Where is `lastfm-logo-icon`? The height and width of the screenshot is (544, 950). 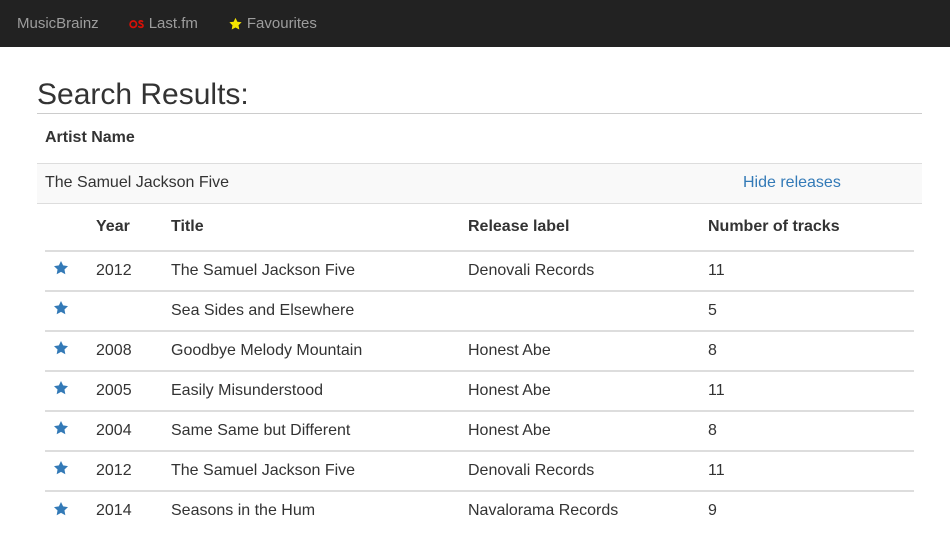
lastfm-logo-icon is located at coordinates (136, 24).